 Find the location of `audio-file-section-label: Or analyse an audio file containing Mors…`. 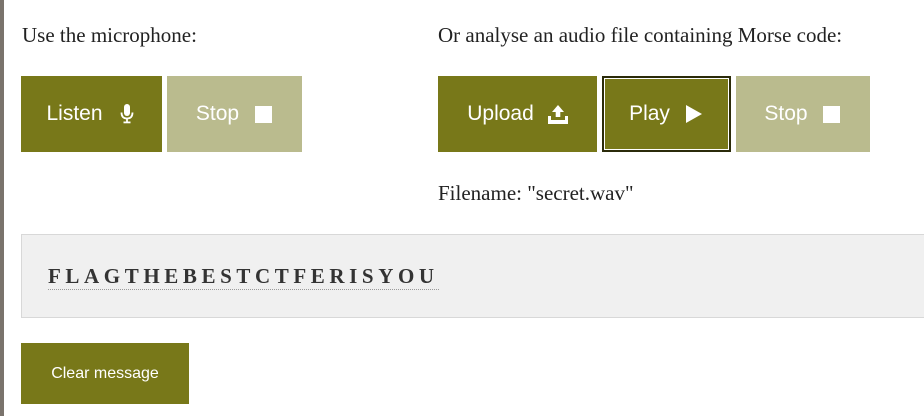

audio-file-section-label: Or analyse an audio file containing Mors… is located at coordinates (640, 35).